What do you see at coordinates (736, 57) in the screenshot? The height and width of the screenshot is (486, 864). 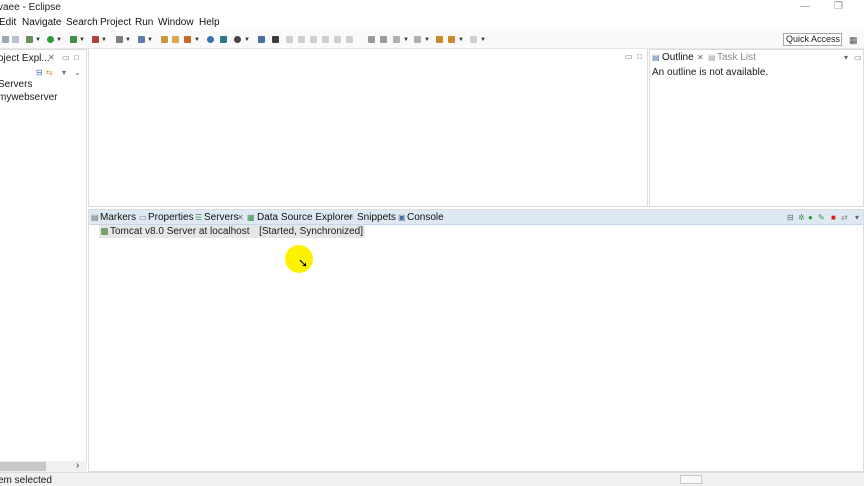 I see `tab-task-list: Task List` at bounding box center [736, 57].